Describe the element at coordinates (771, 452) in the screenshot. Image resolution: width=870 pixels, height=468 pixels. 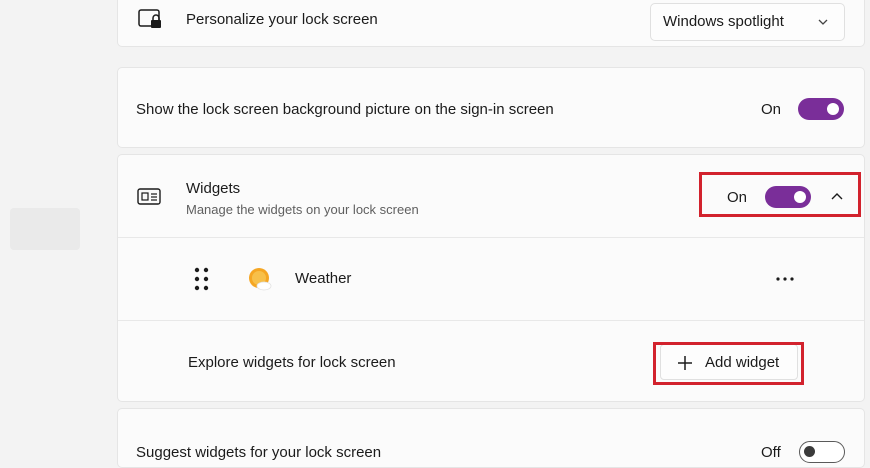
I see `suggest-widgets-state: Off` at that location.